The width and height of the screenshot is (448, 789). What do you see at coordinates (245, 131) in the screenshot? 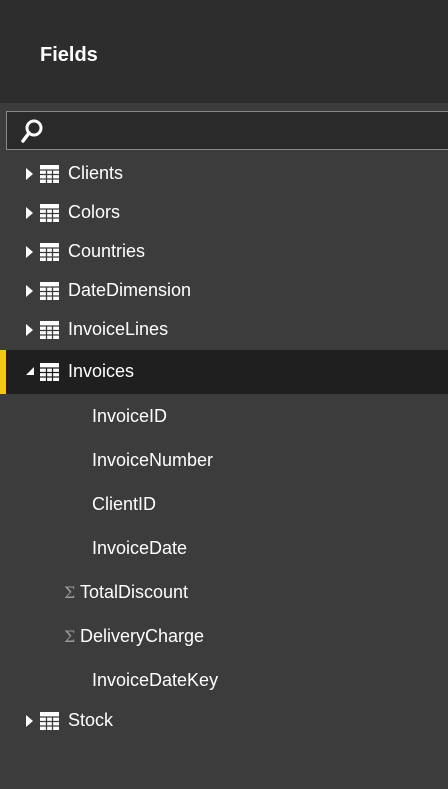
I see `search-input` at bounding box center [245, 131].